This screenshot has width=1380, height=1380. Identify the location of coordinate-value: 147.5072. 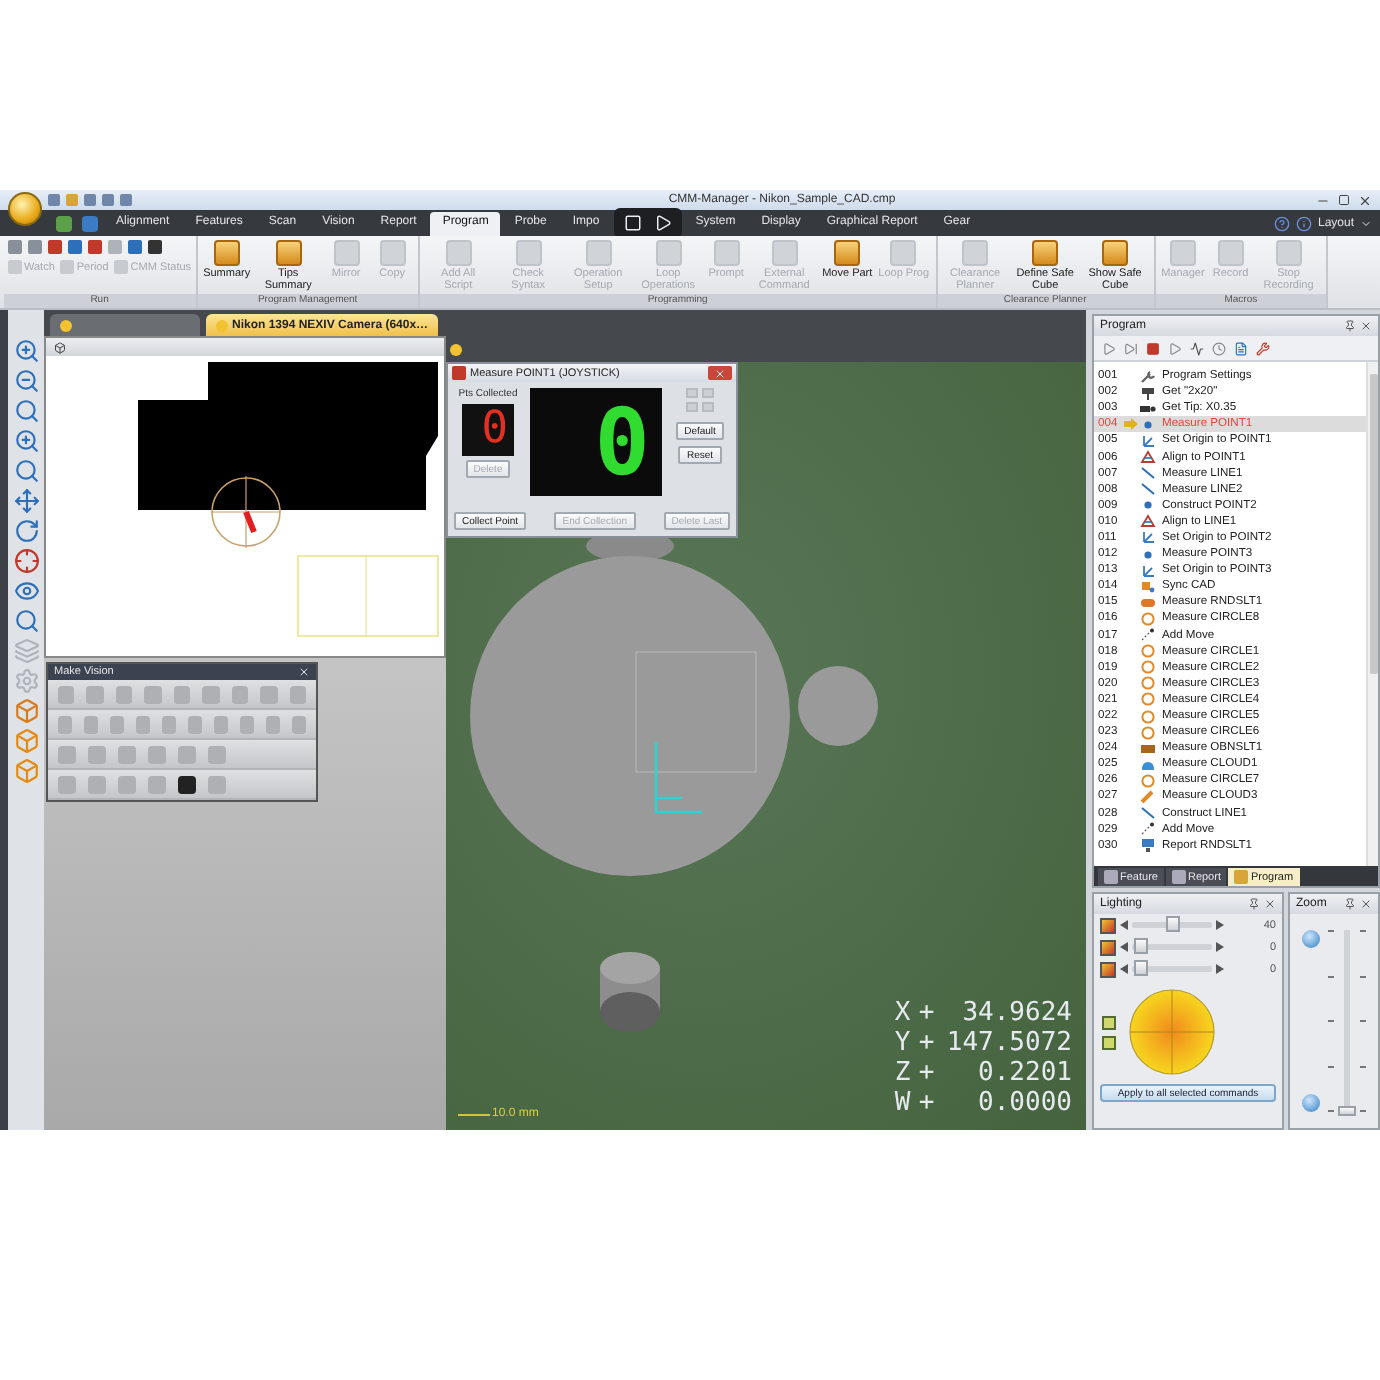
(1009, 1043).